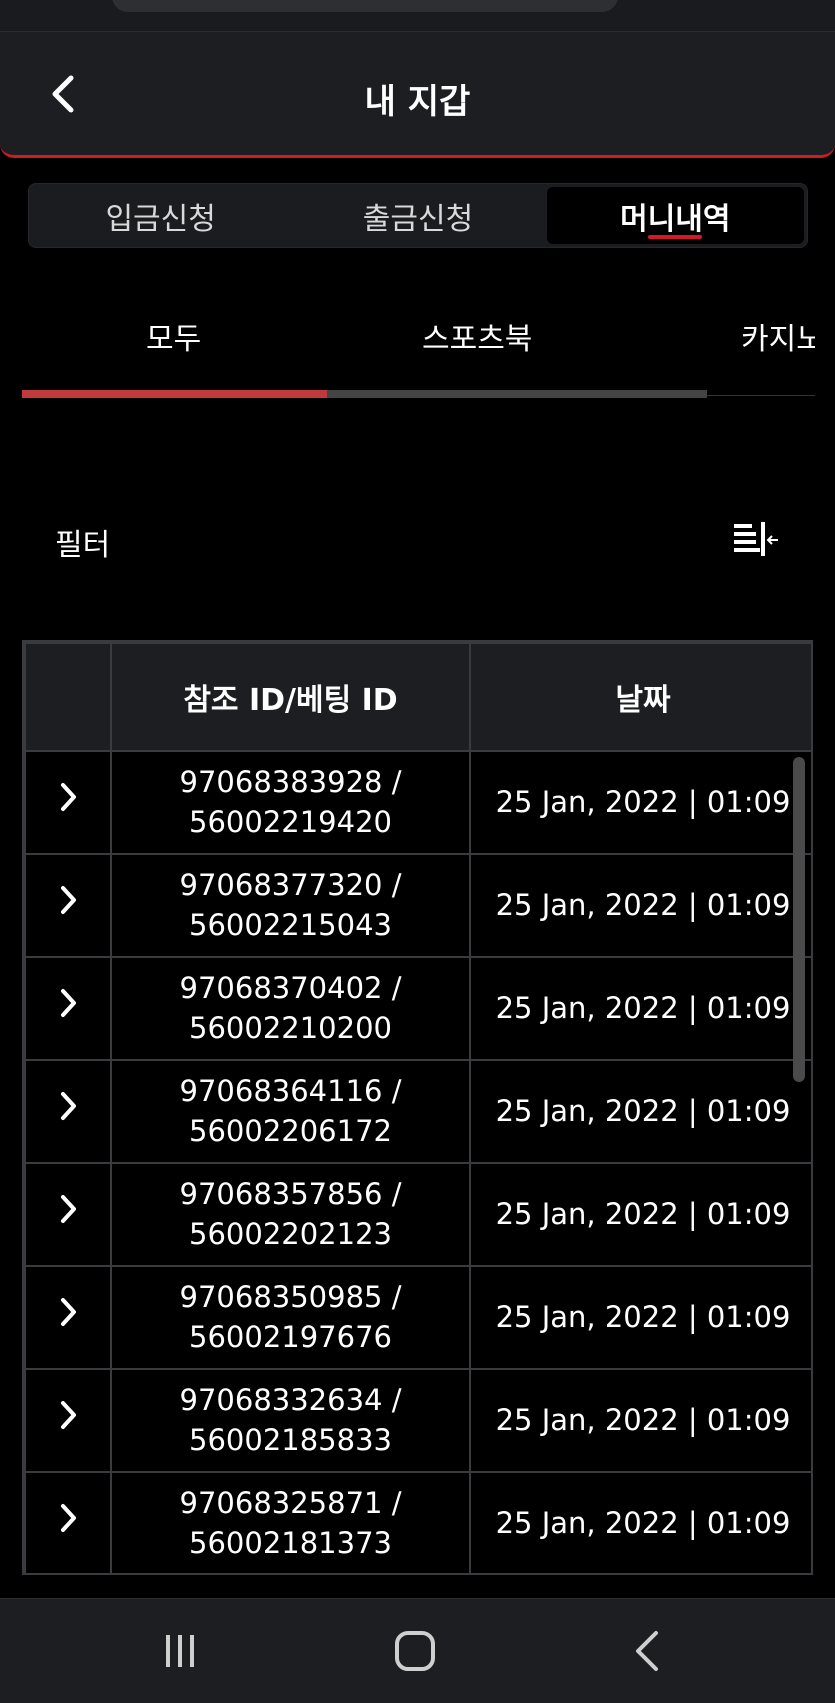  Describe the element at coordinates (290, 802) in the screenshot. I see `reference-cell: 97068383928 / 56002219420` at that location.